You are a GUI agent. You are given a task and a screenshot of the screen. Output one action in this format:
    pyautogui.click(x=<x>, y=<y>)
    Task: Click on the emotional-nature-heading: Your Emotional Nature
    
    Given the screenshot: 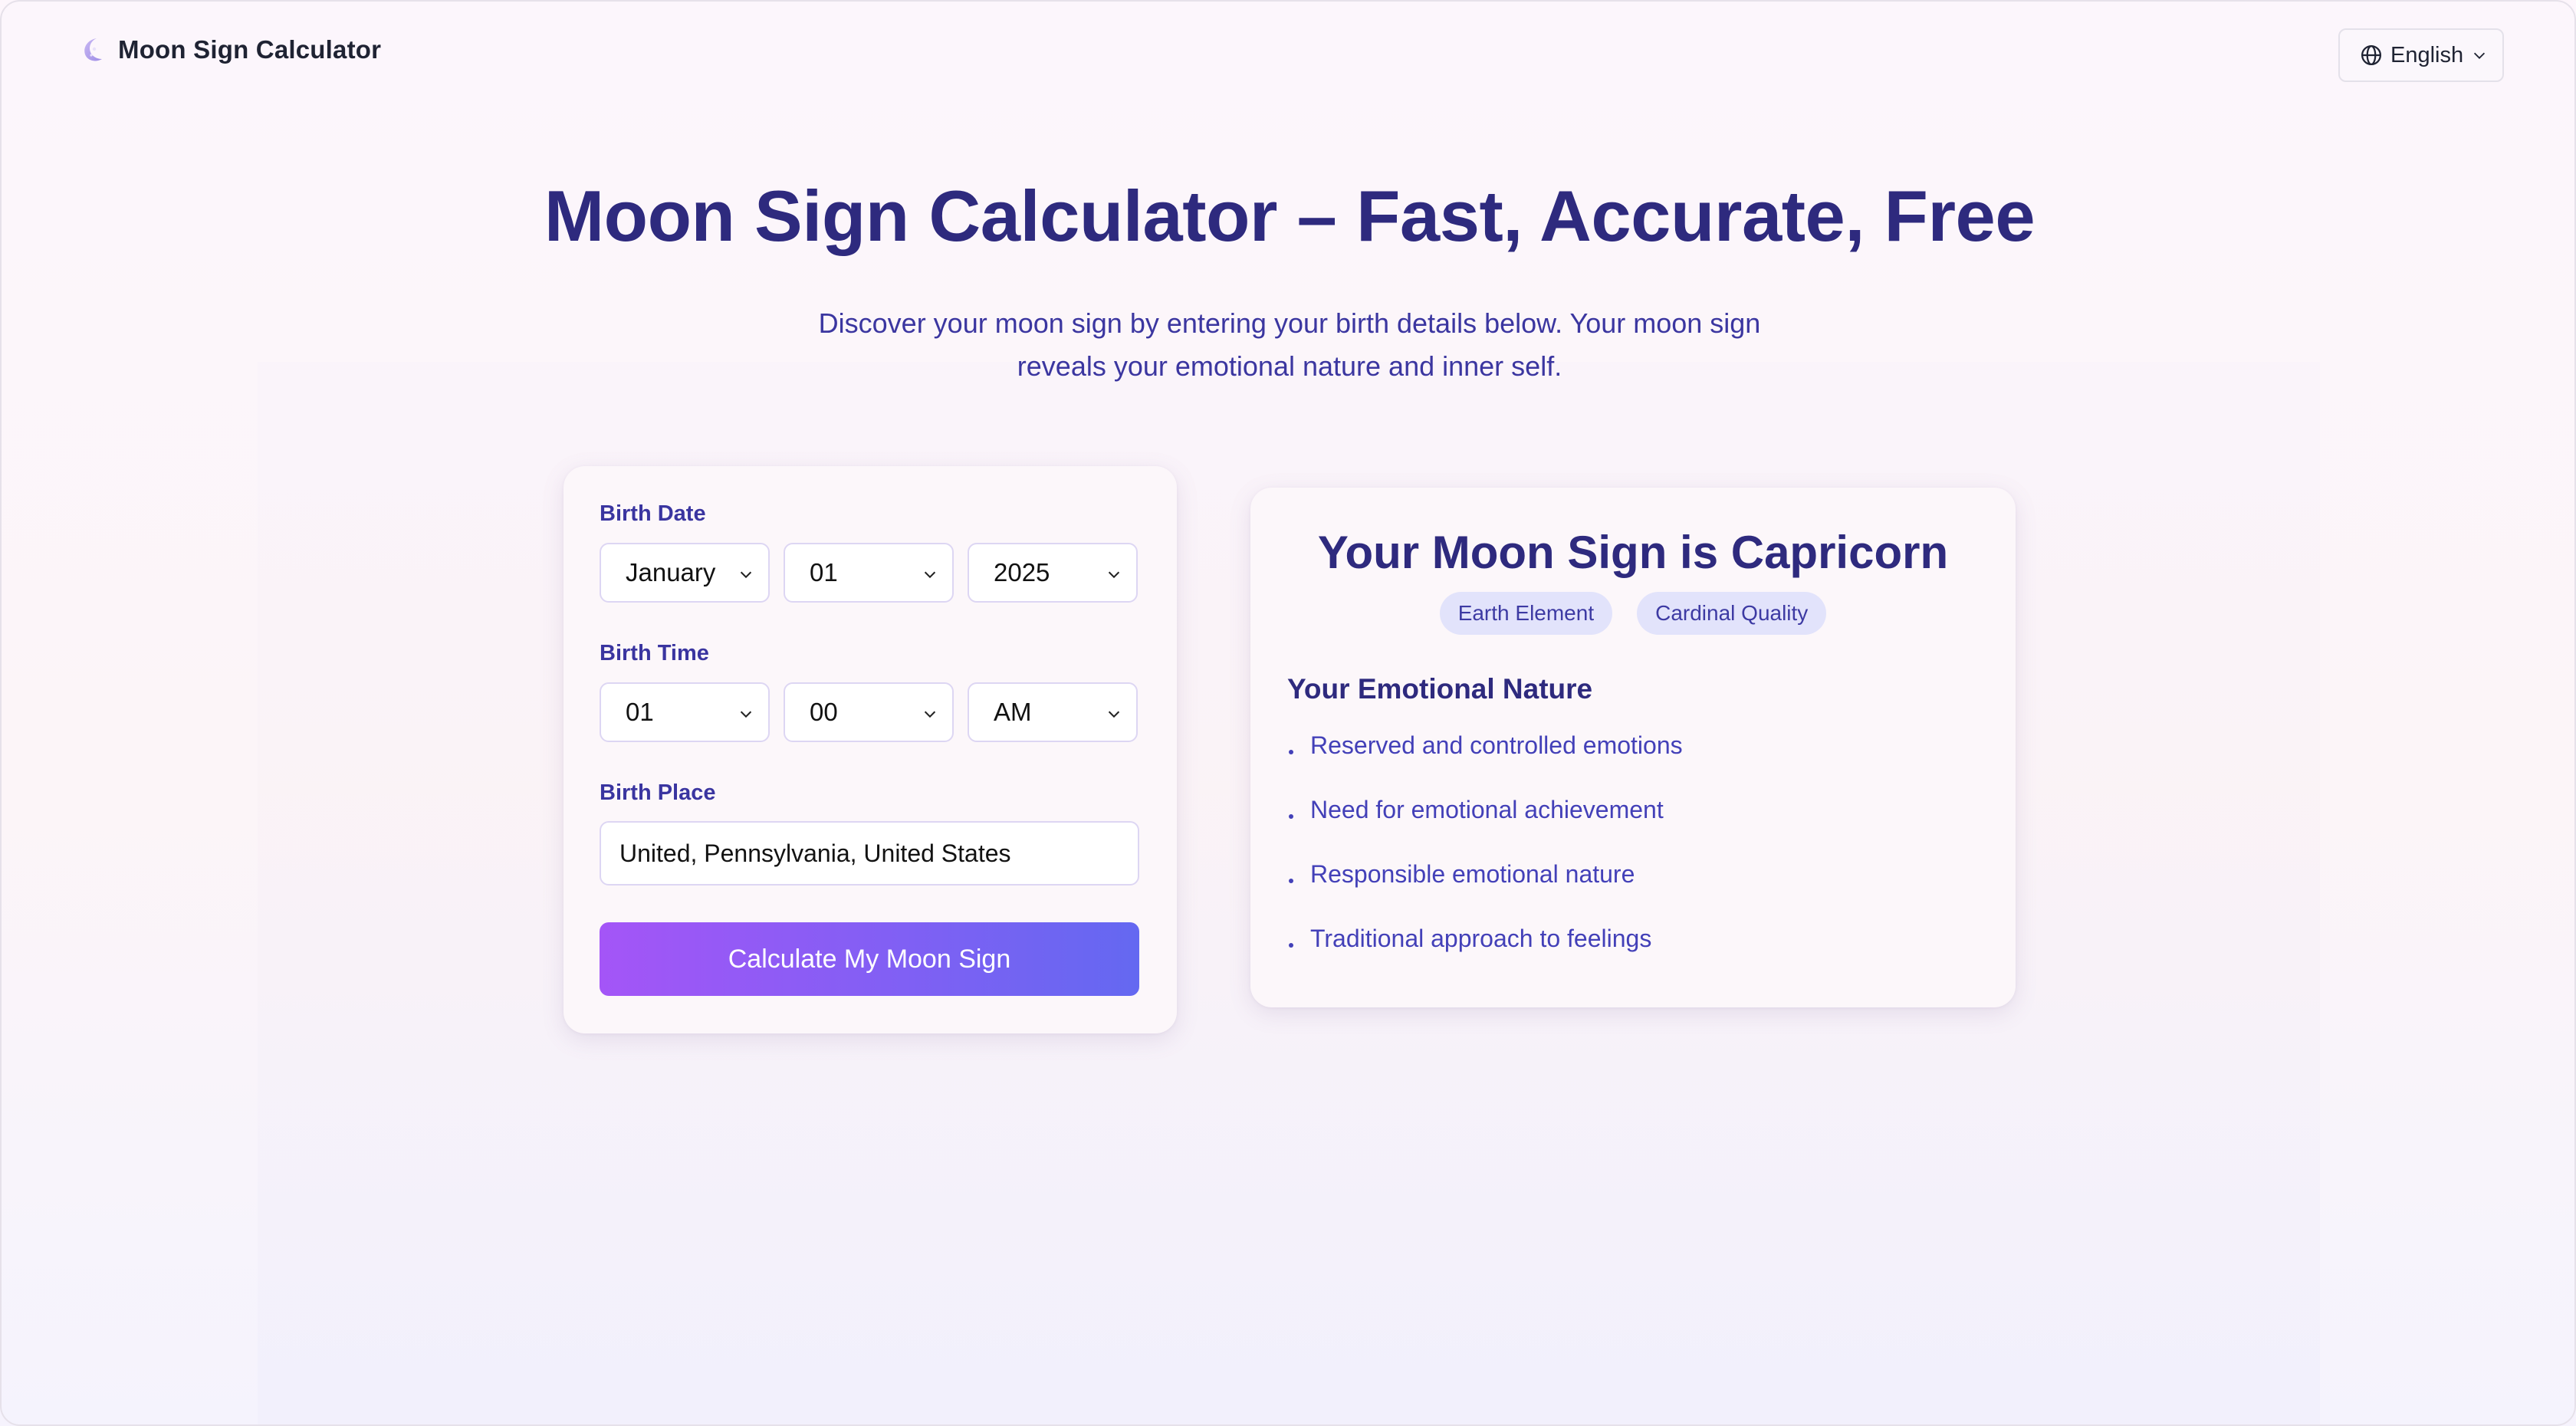 What is the action you would take?
    pyautogui.click(x=1440, y=689)
    